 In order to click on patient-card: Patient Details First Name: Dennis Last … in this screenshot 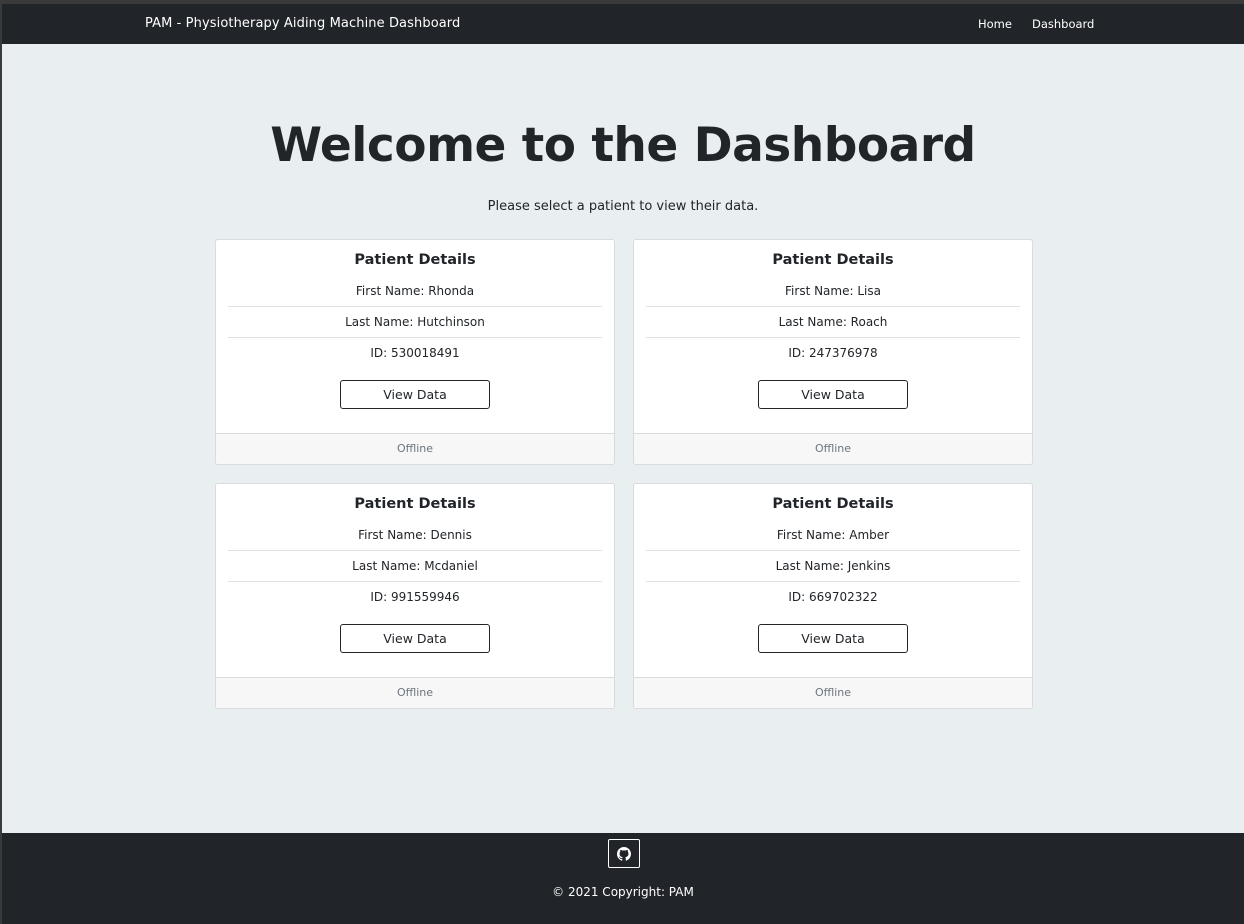, I will do `click(415, 596)`.